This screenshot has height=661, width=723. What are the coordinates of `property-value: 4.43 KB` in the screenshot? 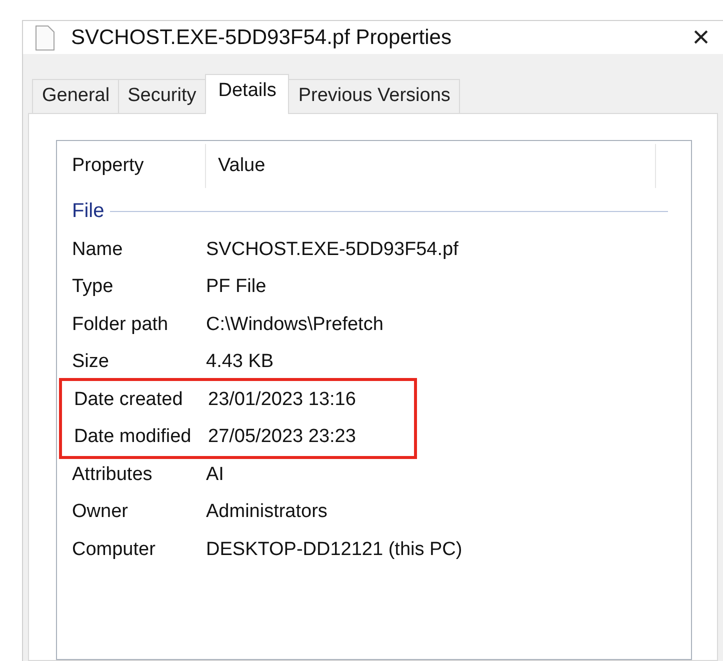 It's located at (240, 362).